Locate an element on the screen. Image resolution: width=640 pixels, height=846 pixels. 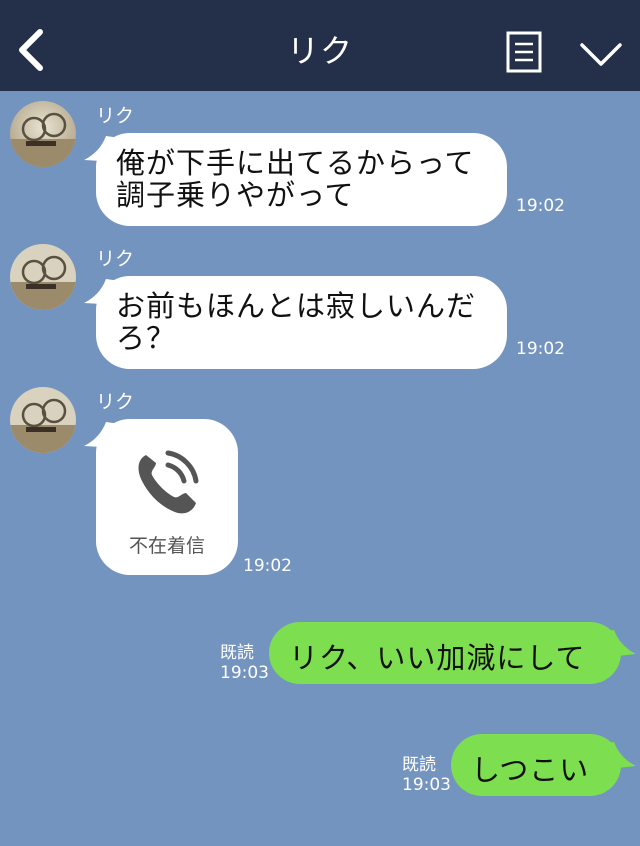
chevron-down-icon is located at coordinates (601, 54).